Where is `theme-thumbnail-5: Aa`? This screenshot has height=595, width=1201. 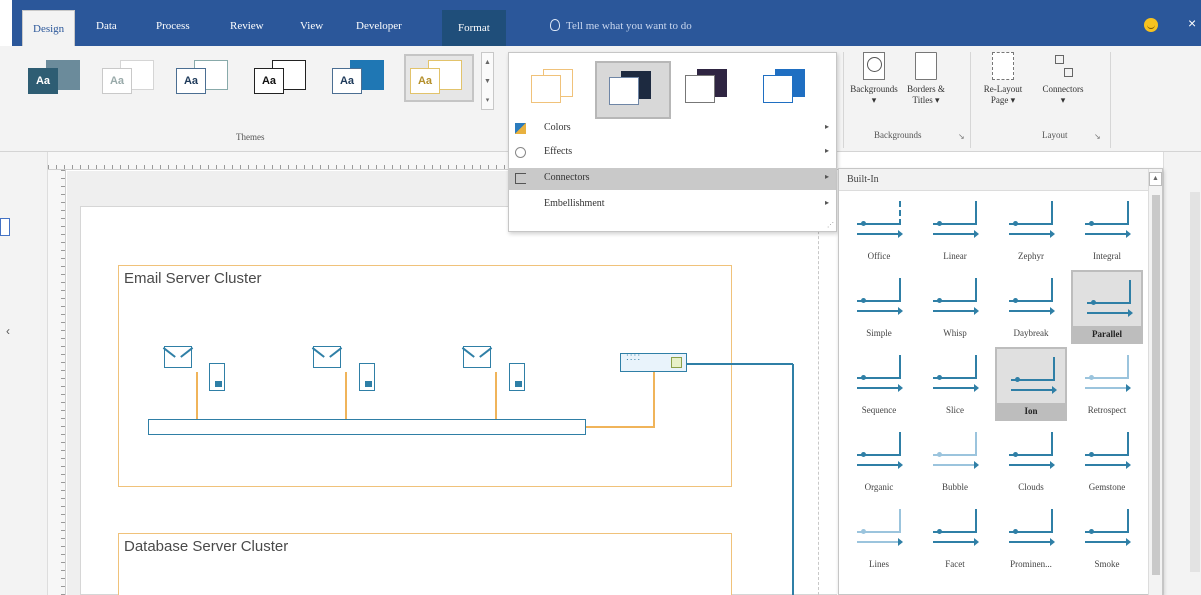 theme-thumbnail-5: Aa is located at coordinates (361, 78).